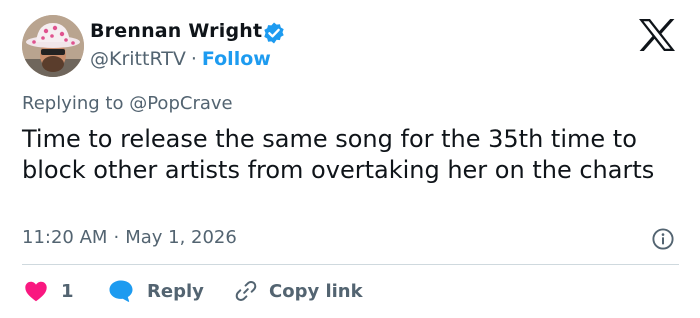 Image resolution: width=700 pixels, height=318 pixels. Describe the element at coordinates (36, 291) in the screenshot. I see `heart-icon` at that location.